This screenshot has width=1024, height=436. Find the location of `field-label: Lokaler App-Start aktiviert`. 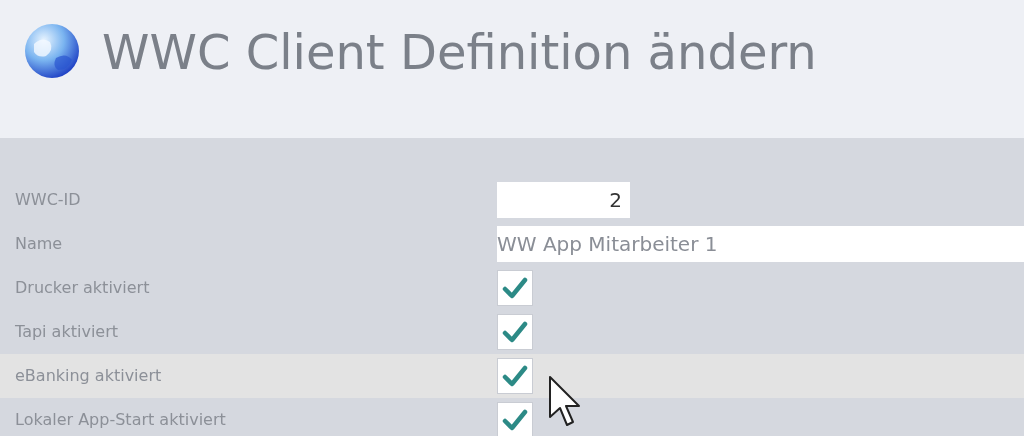

field-label: Lokaler App-Start aktiviert is located at coordinates (120, 420).